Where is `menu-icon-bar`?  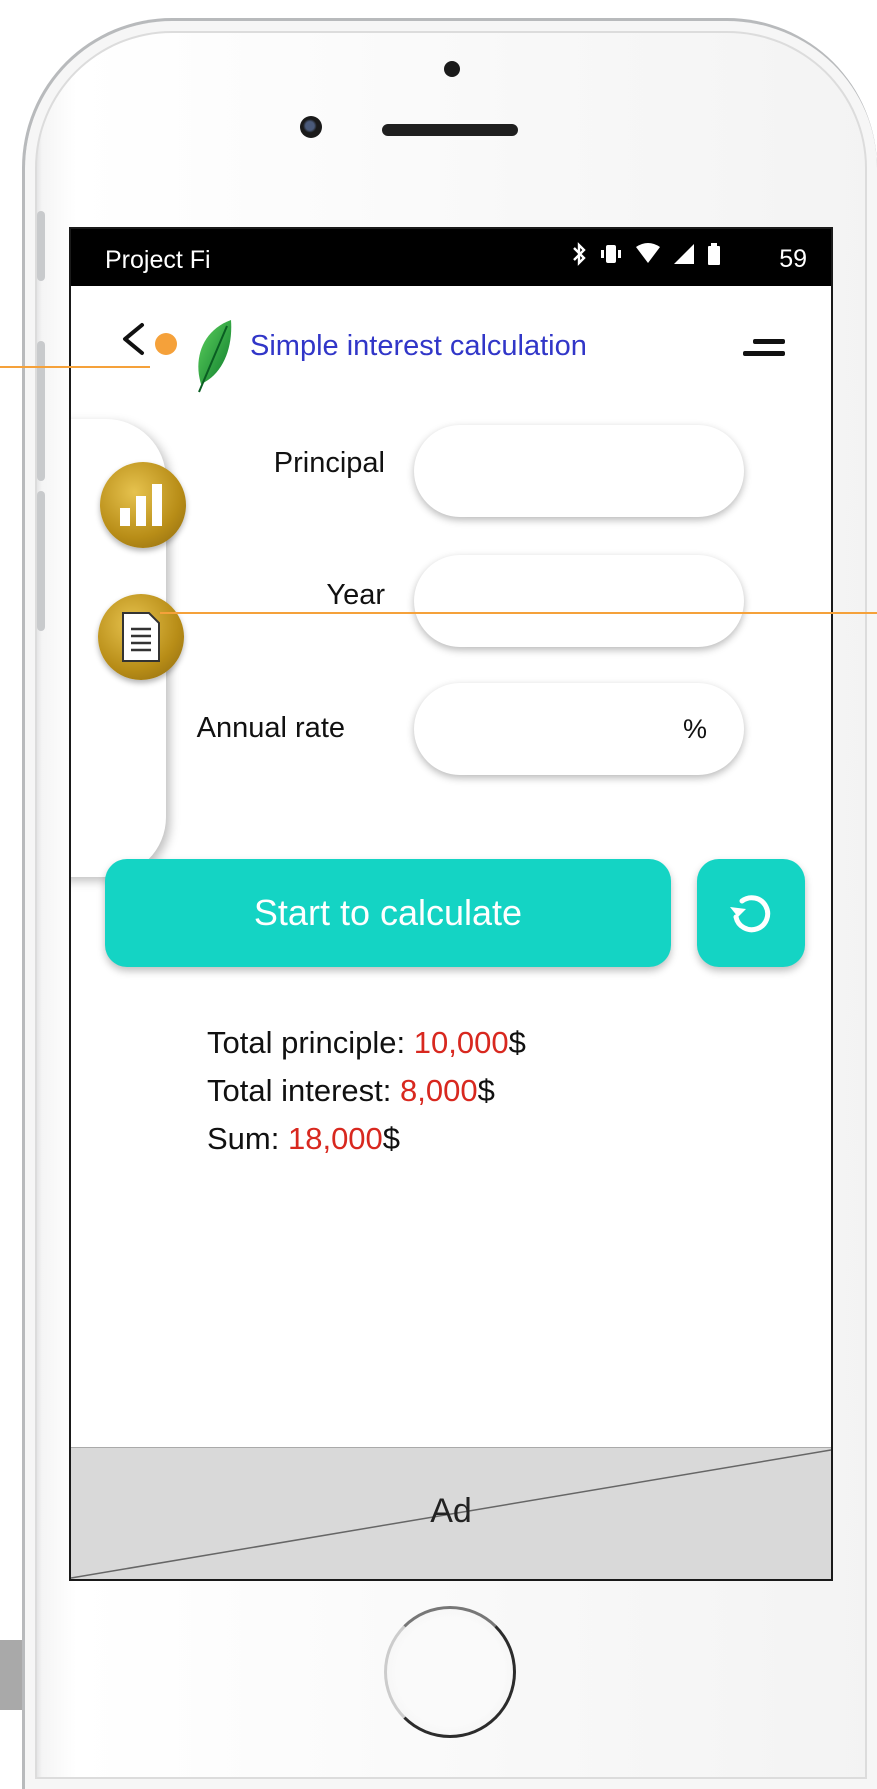
menu-icon-bar is located at coordinates (764, 353).